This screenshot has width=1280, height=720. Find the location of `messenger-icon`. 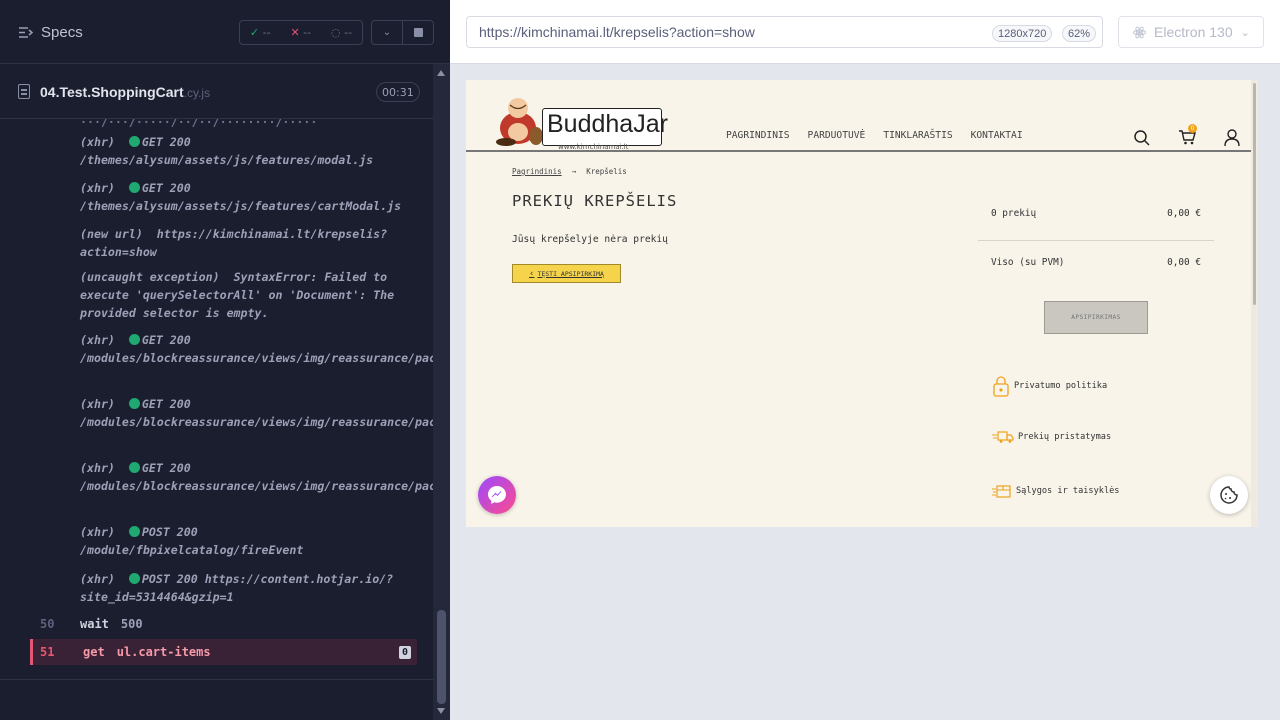

messenger-icon is located at coordinates (497, 495).